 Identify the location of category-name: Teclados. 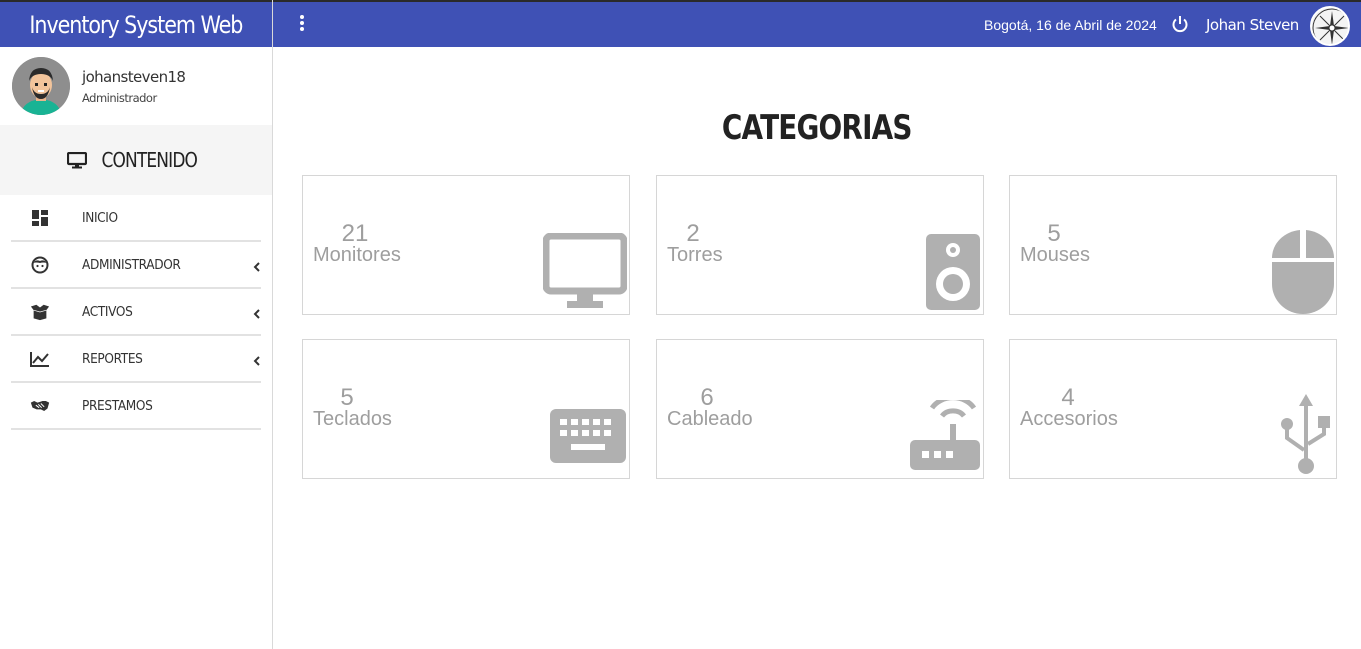
(352, 419).